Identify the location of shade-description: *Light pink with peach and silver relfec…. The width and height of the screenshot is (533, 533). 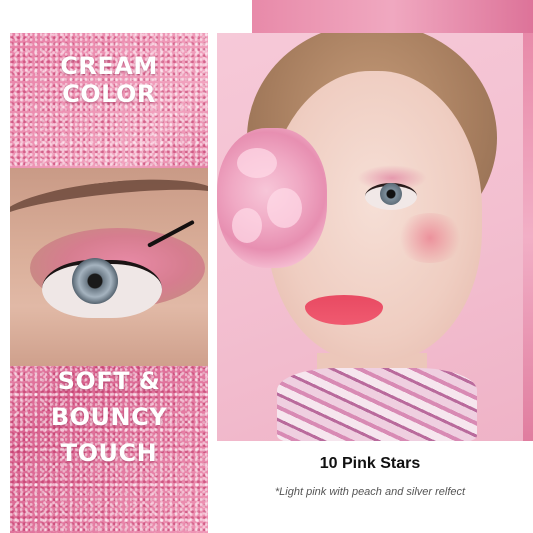
(370, 492).